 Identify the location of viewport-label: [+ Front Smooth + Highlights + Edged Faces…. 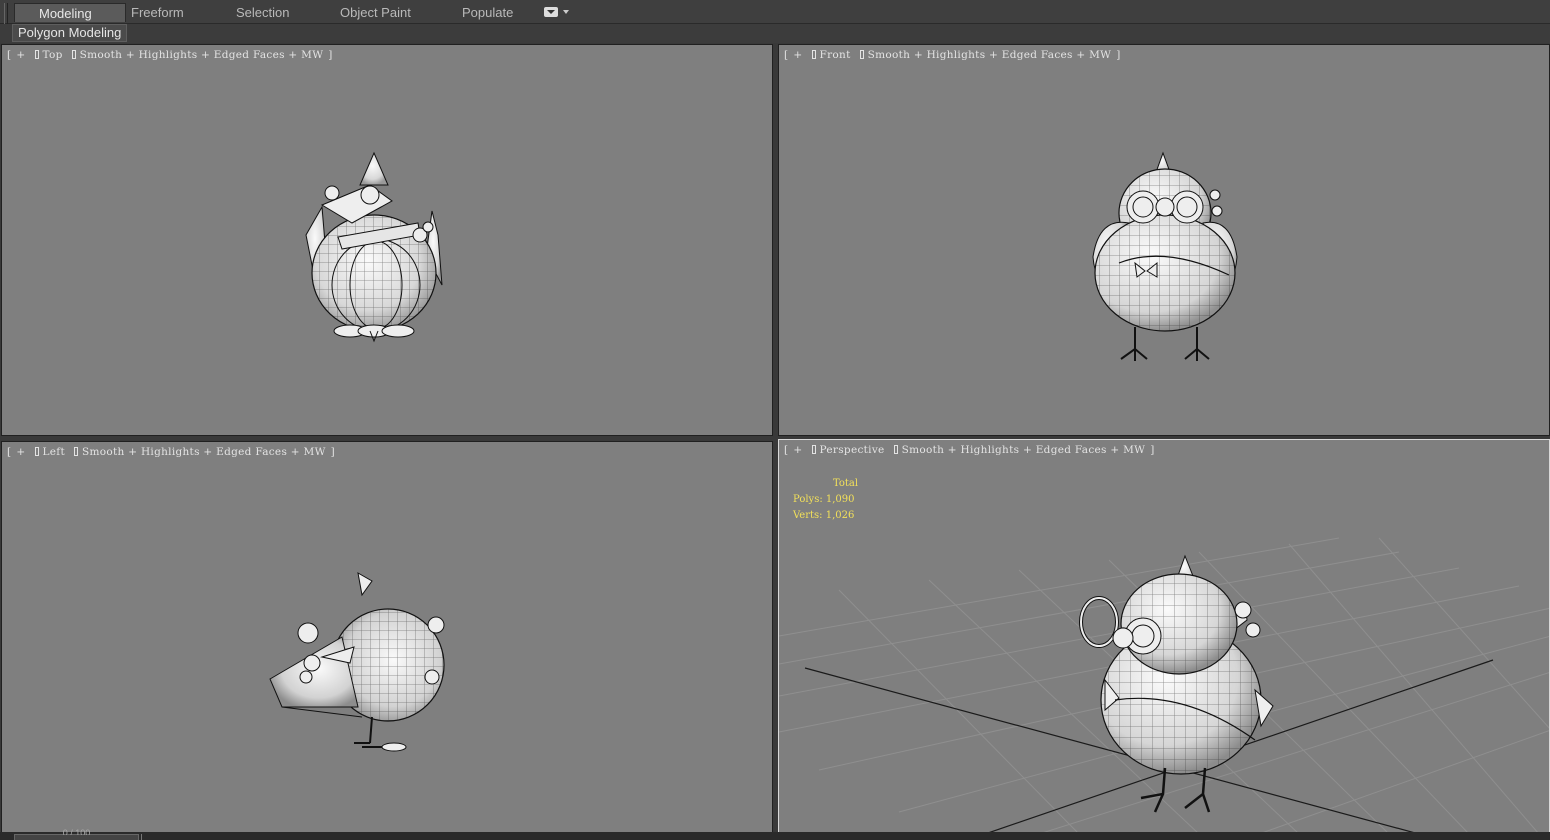
(955, 55).